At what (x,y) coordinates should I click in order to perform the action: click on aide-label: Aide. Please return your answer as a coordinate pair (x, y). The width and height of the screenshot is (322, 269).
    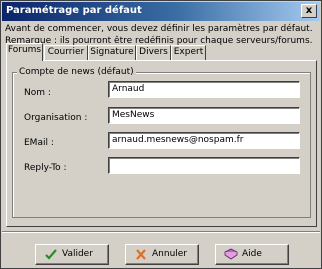
    Looking at the image, I should click on (252, 254).